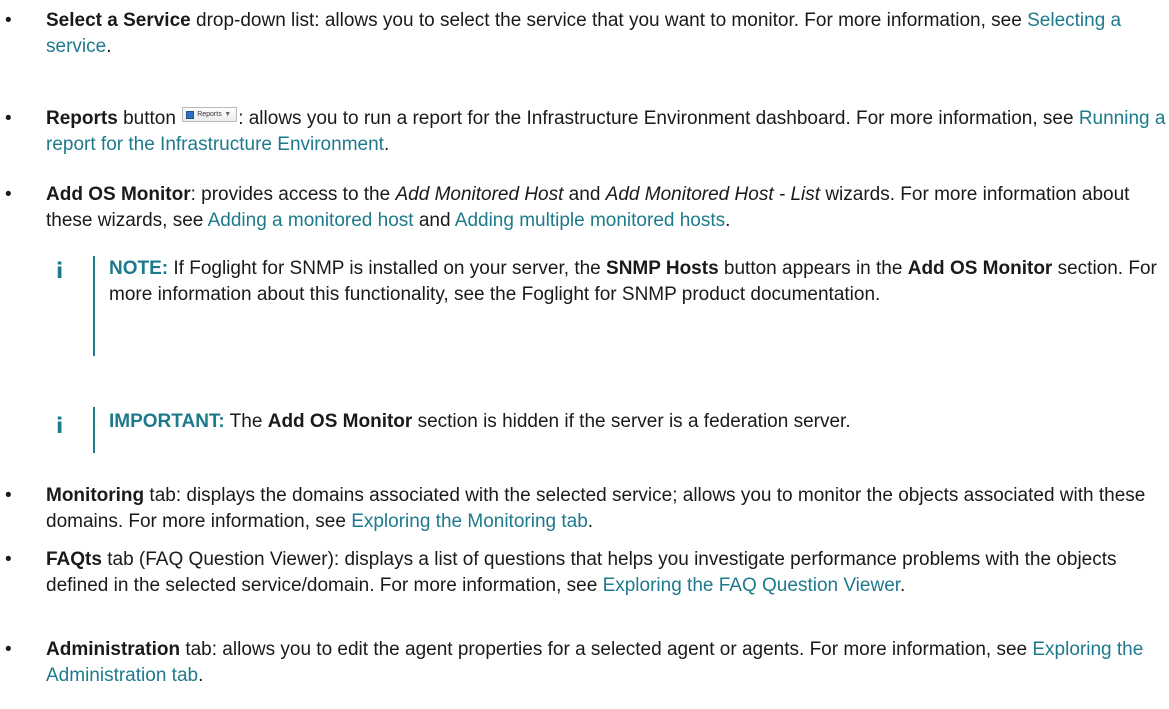  I want to click on term-faqts: FAQts, so click(74, 559).